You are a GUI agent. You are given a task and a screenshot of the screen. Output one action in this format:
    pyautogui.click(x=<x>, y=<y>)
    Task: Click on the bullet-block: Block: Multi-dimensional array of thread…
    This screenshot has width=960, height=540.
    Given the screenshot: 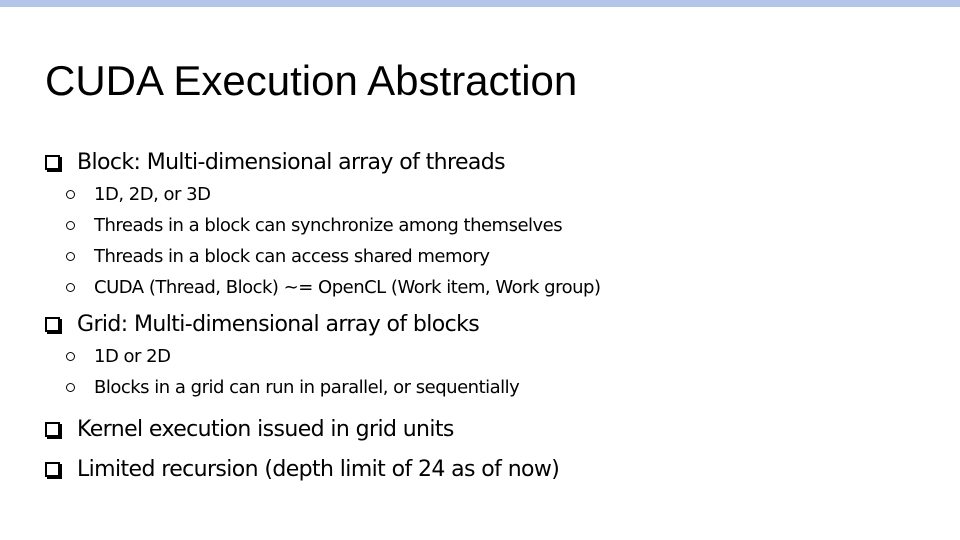 What is the action you would take?
    pyautogui.click(x=485, y=162)
    